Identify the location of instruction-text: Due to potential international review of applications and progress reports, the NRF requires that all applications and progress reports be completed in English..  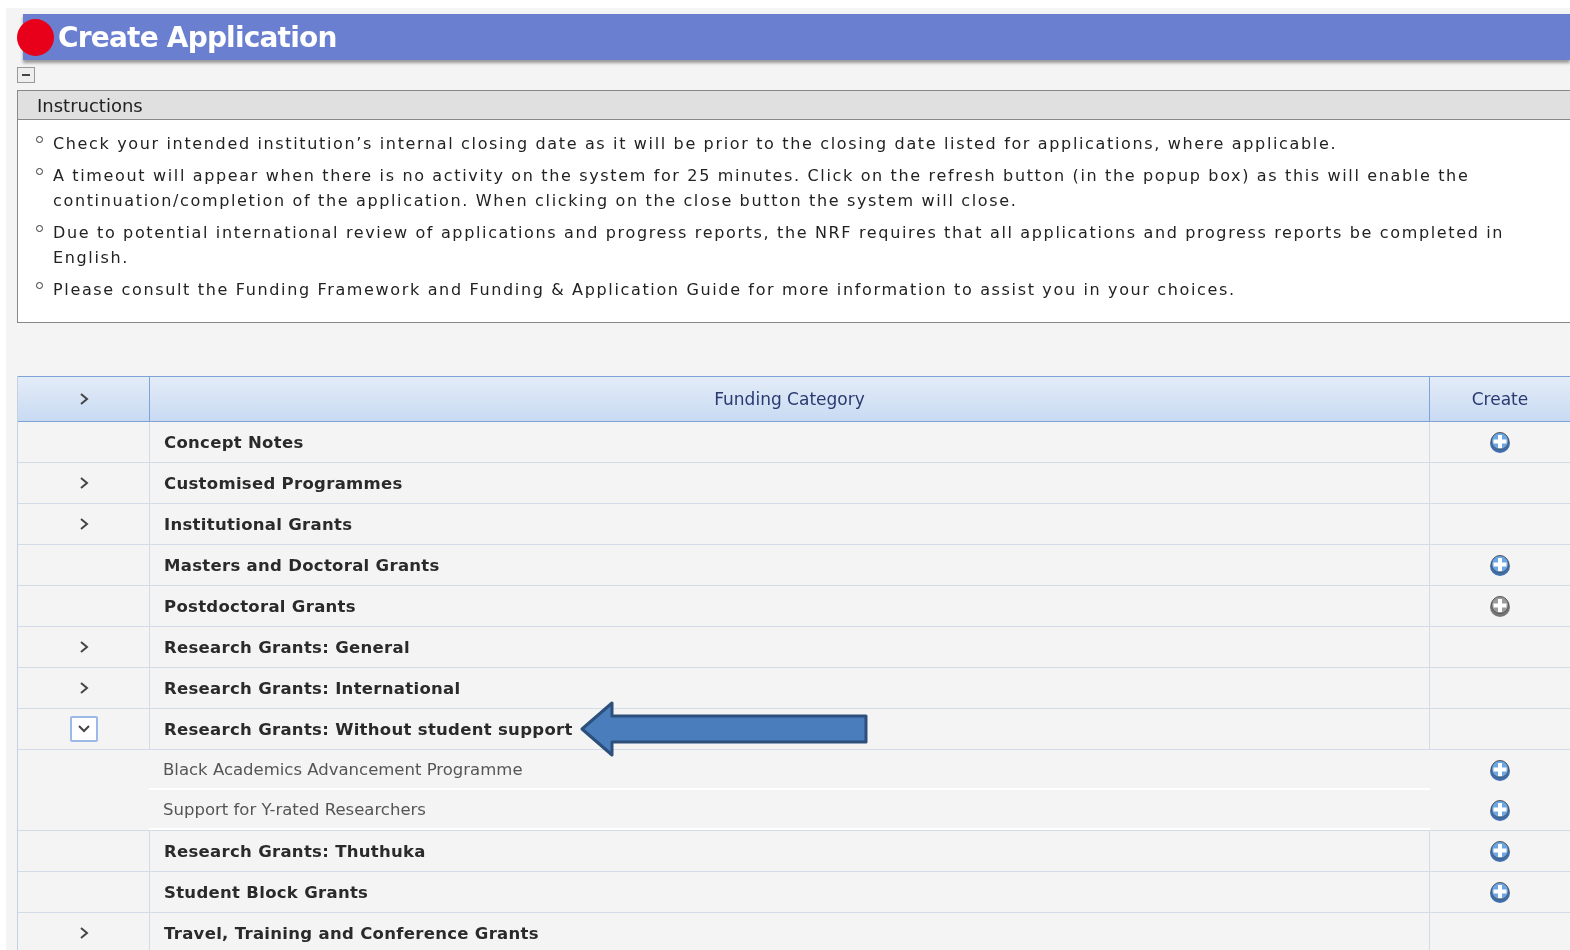
(779, 245).